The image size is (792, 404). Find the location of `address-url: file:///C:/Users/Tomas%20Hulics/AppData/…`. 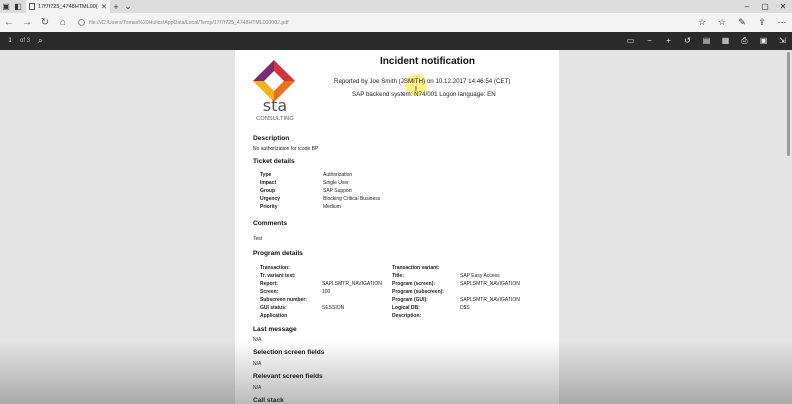

address-url: file:///C:/Users/Tomas%20Hulics/AppData/… is located at coordinates (189, 22).